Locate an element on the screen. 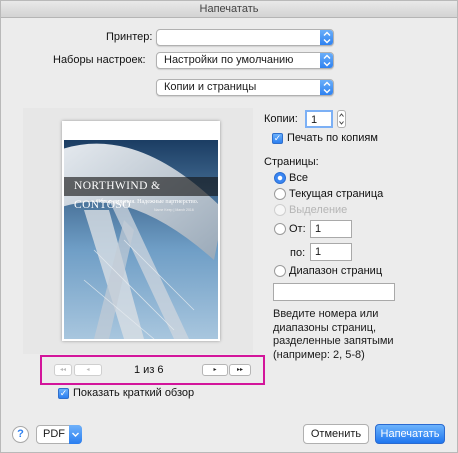  help-button: ? is located at coordinates (20, 434).